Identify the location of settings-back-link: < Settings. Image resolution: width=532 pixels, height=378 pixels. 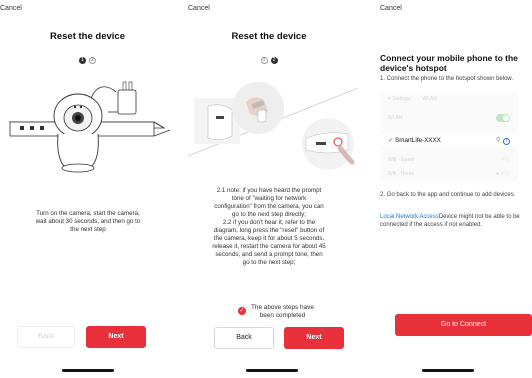
(399, 99).